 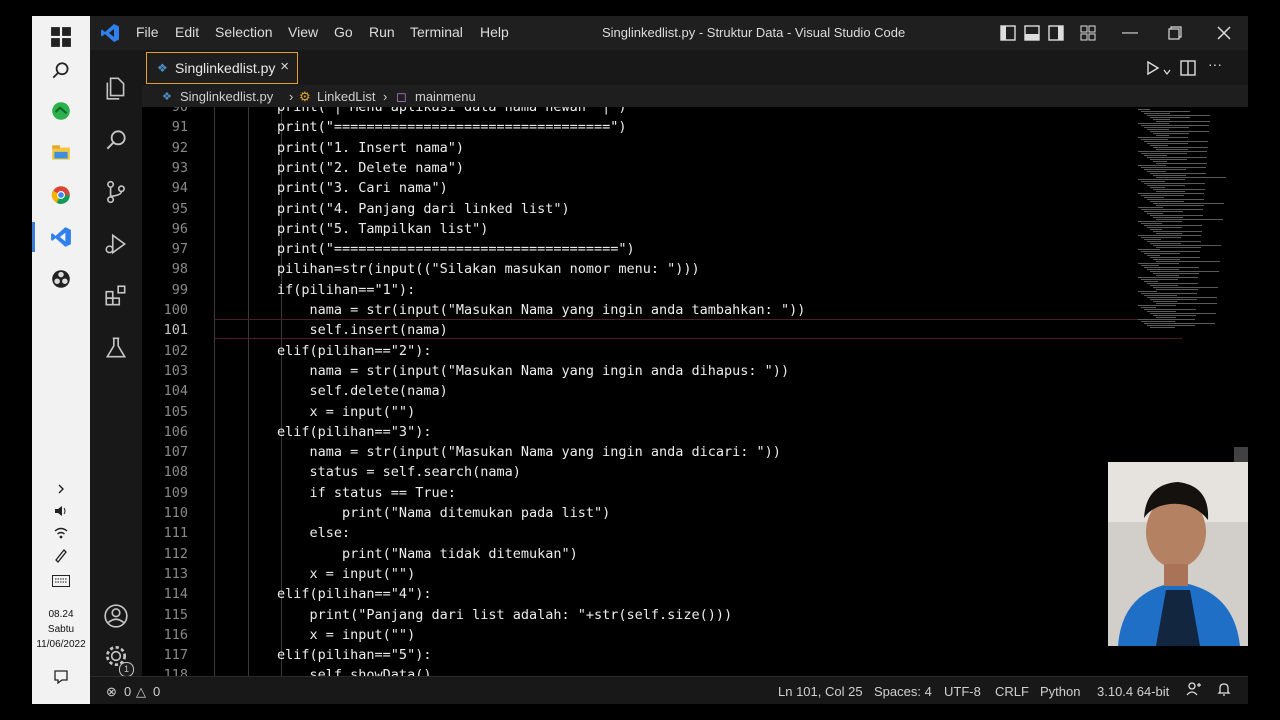 I want to click on vscode-taskbar-icon, so click(x=61, y=237).